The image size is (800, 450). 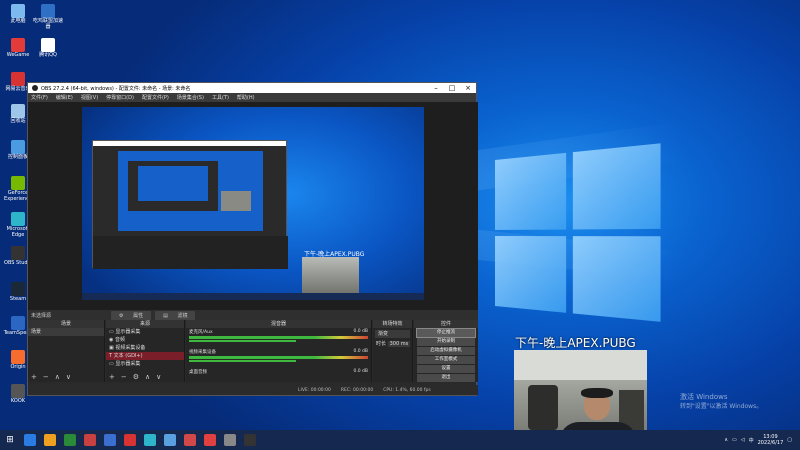 I want to click on remove-source-icon: −, so click(x=124, y=377).